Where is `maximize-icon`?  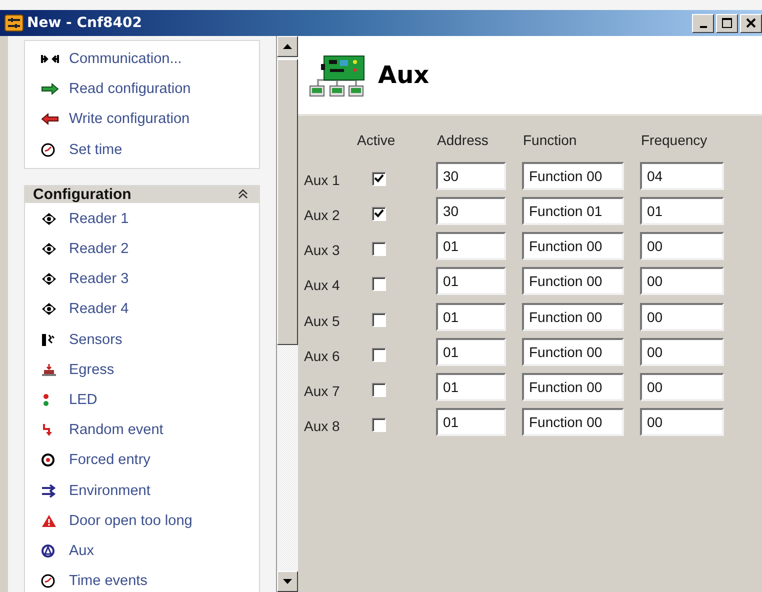
maximize-icon is located at coordinates (727, 23).